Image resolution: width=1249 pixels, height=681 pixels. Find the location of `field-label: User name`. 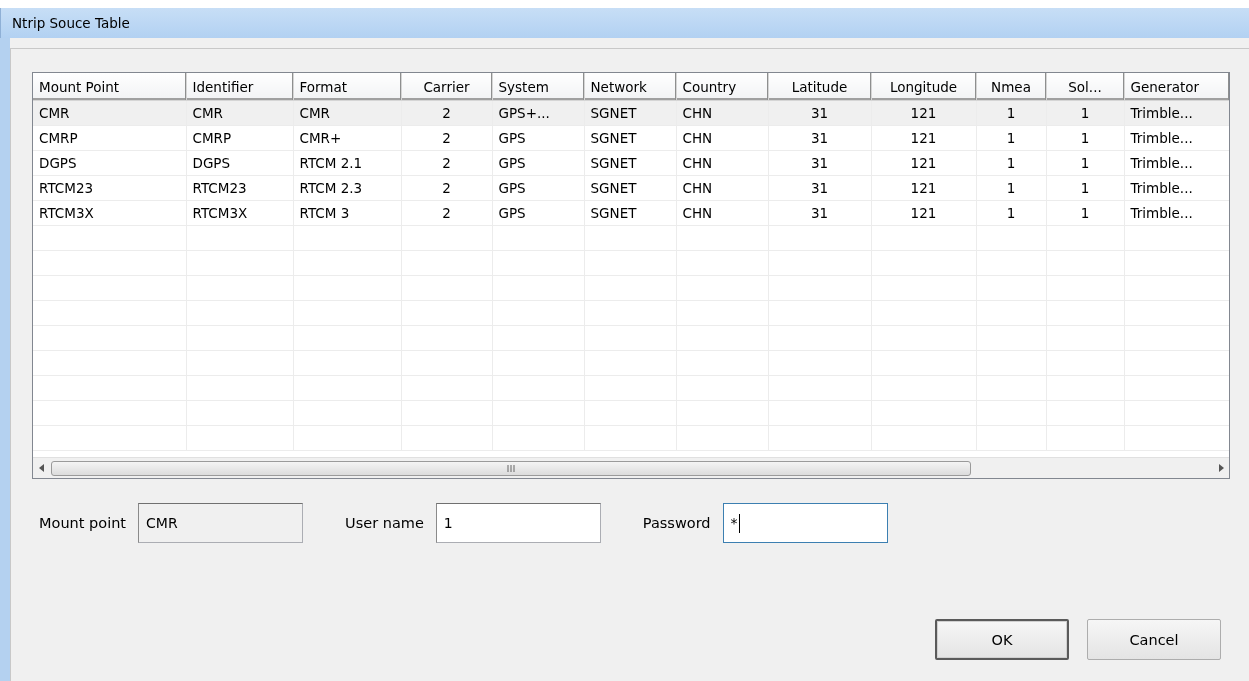

field-label: User name is located at coordinates (384, 523).